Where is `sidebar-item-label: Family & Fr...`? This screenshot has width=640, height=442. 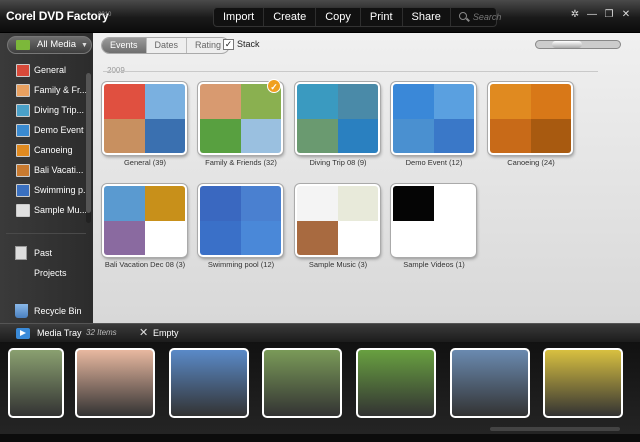 sidebar-item-label: Family & Fr... is located at coordinates (60, 90).